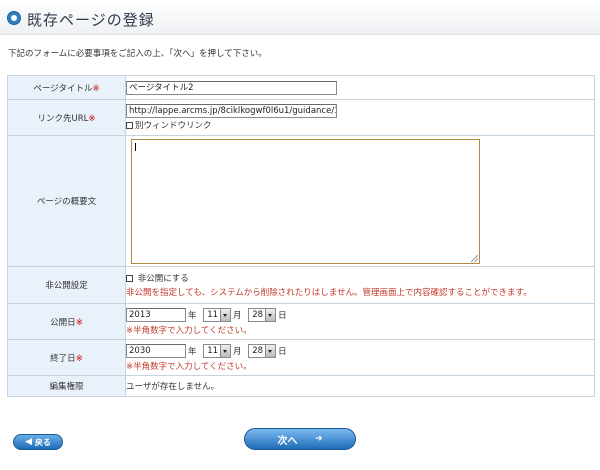 Image resolution: width=600 pixels, height=470 pixels. I want to click on row-publish-date: 公開日※ 2013 年 11 月 28 日 ※半角数字で入力してください。, so click(301, 321).